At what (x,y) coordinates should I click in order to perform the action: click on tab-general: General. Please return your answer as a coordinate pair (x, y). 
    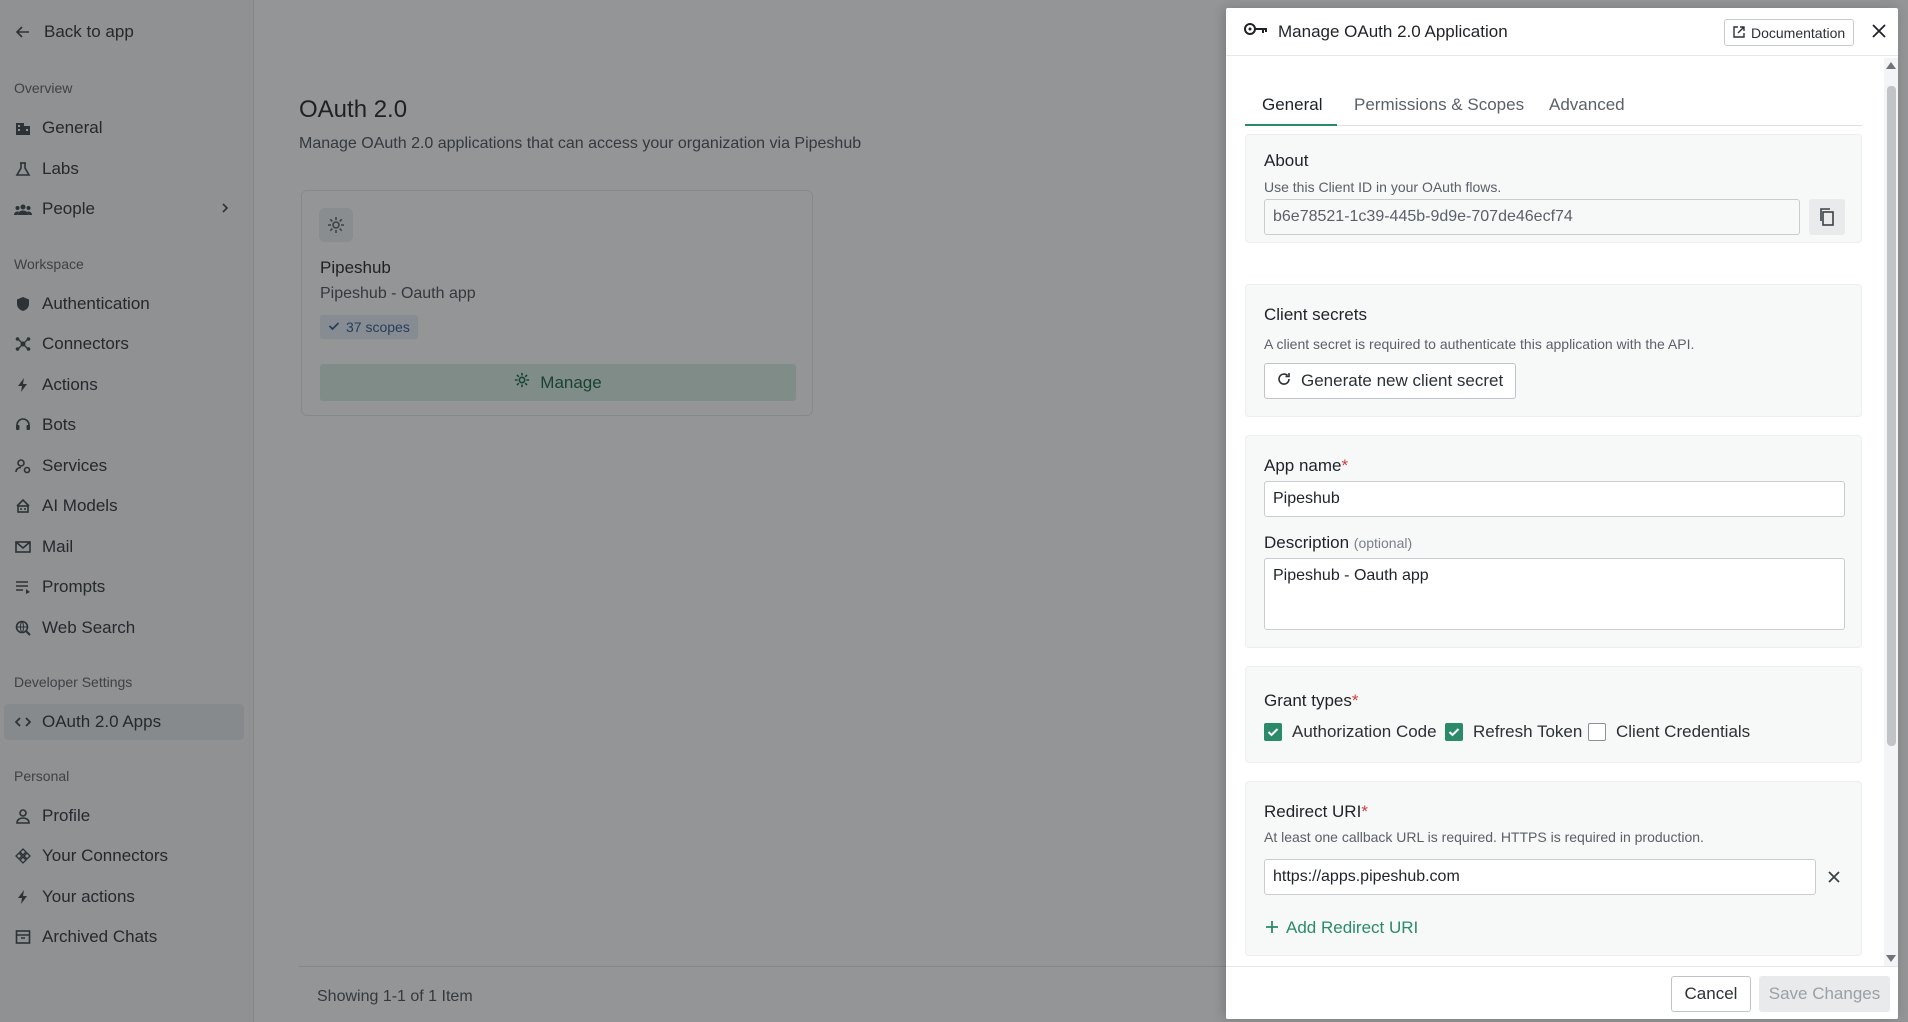
    Looking at the image, I should click on (1292, 105).